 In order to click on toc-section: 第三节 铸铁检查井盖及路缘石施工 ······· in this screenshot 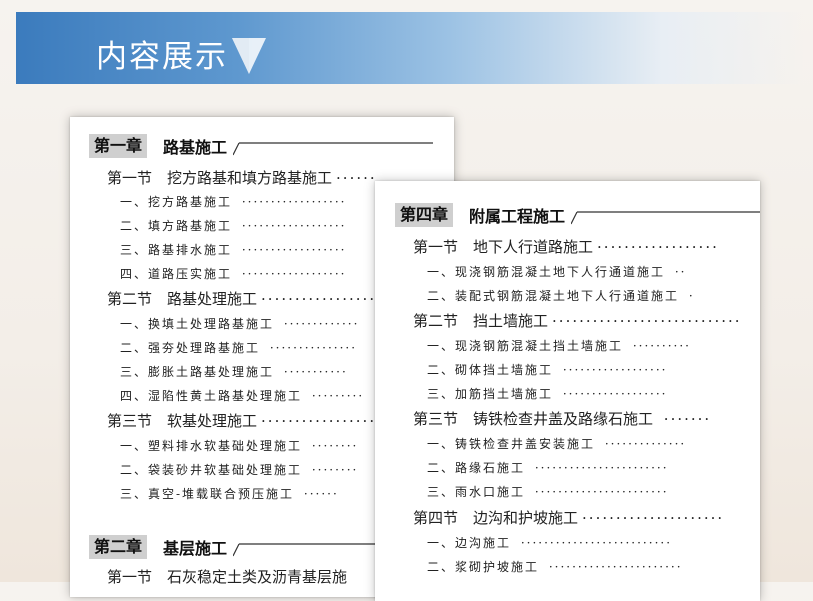, I will do `click(562, 418)`.